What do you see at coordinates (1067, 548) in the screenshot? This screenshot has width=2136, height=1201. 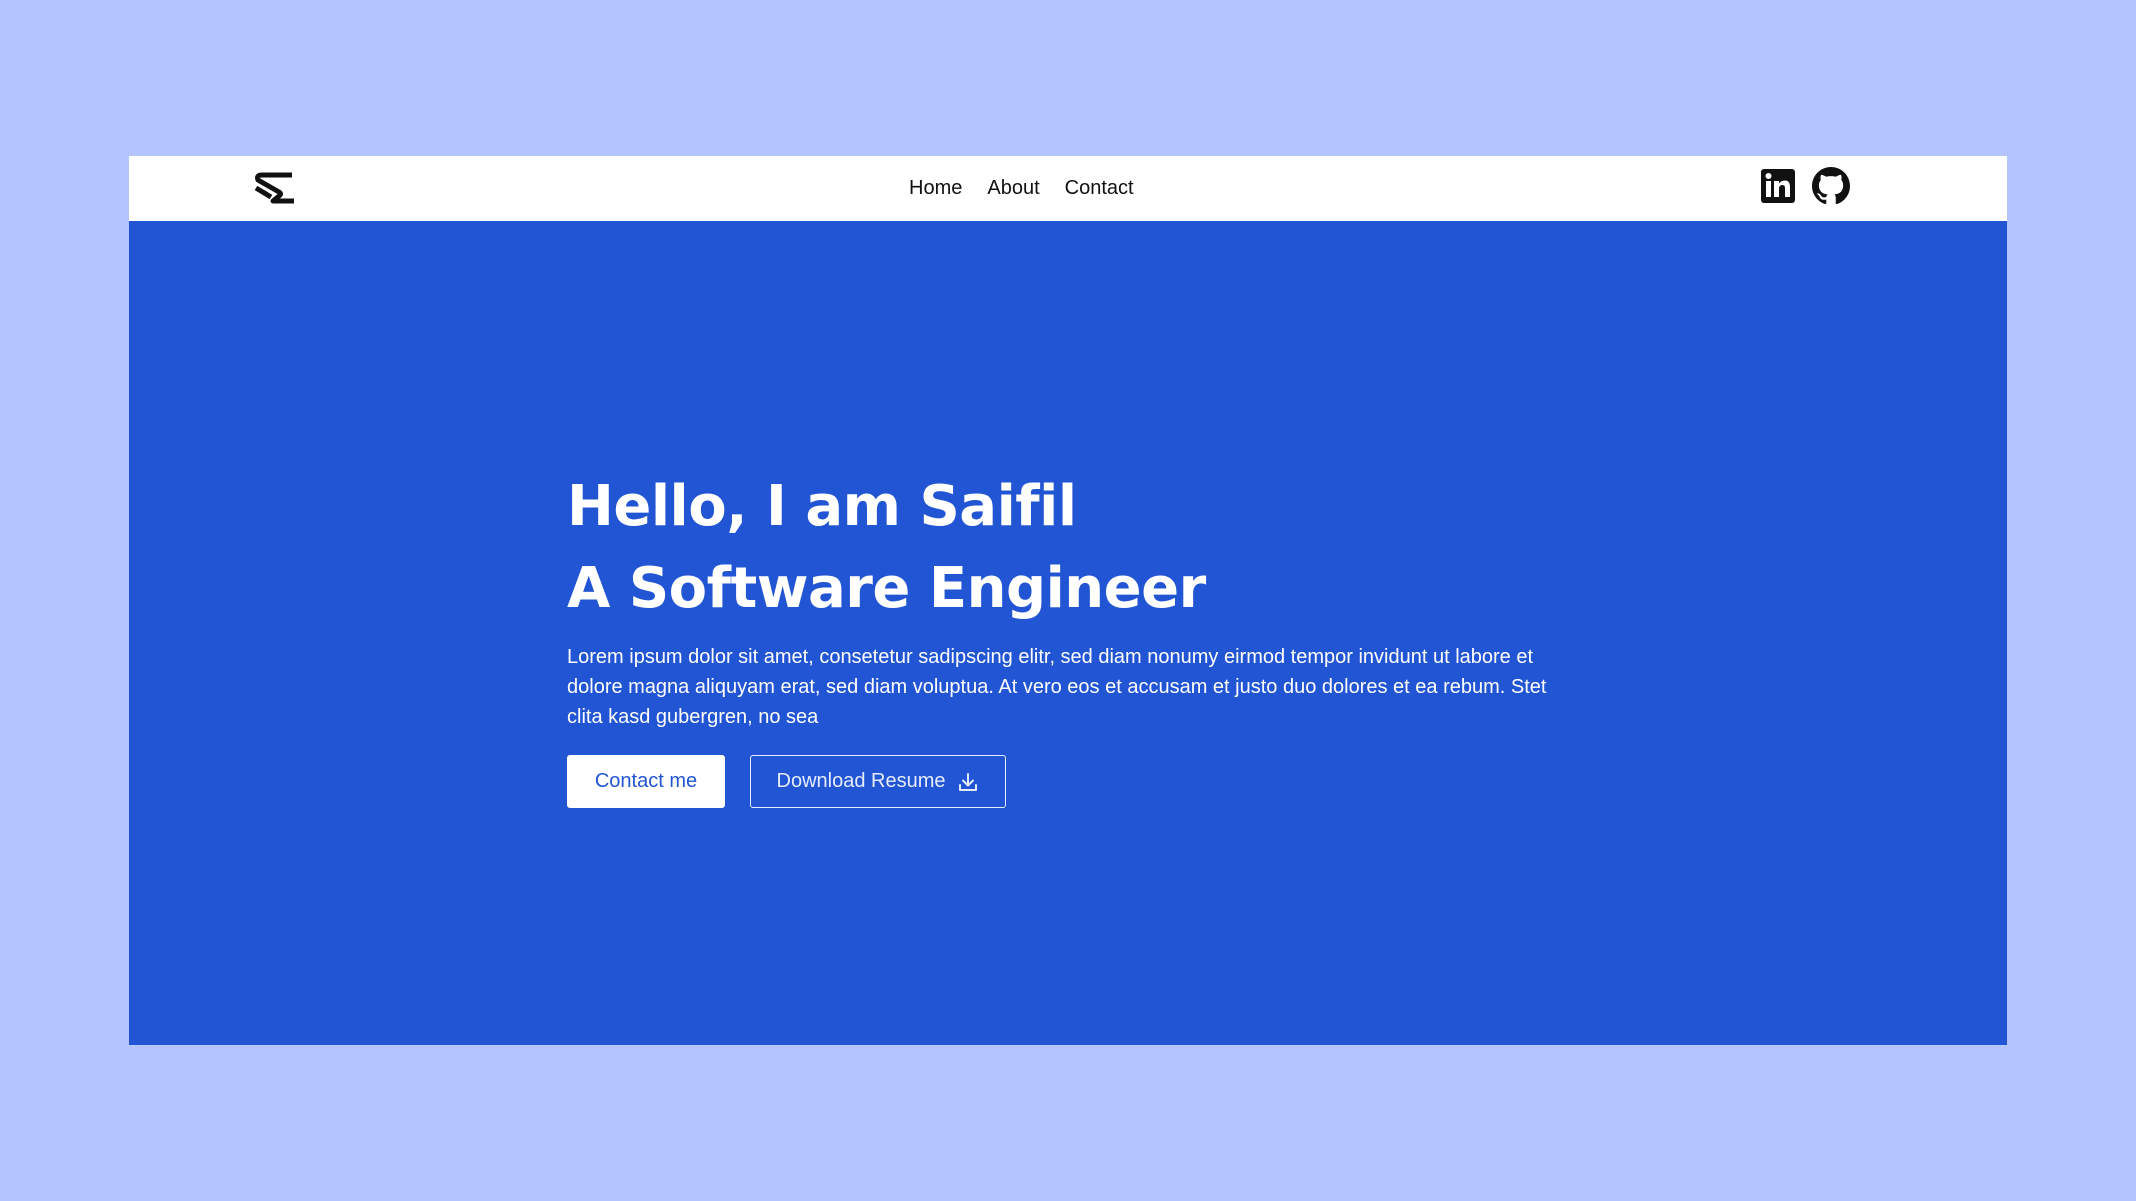 I see `hero-title: Hello, I am Saifil A Software Engineer` at bounding box center [1067, 548].